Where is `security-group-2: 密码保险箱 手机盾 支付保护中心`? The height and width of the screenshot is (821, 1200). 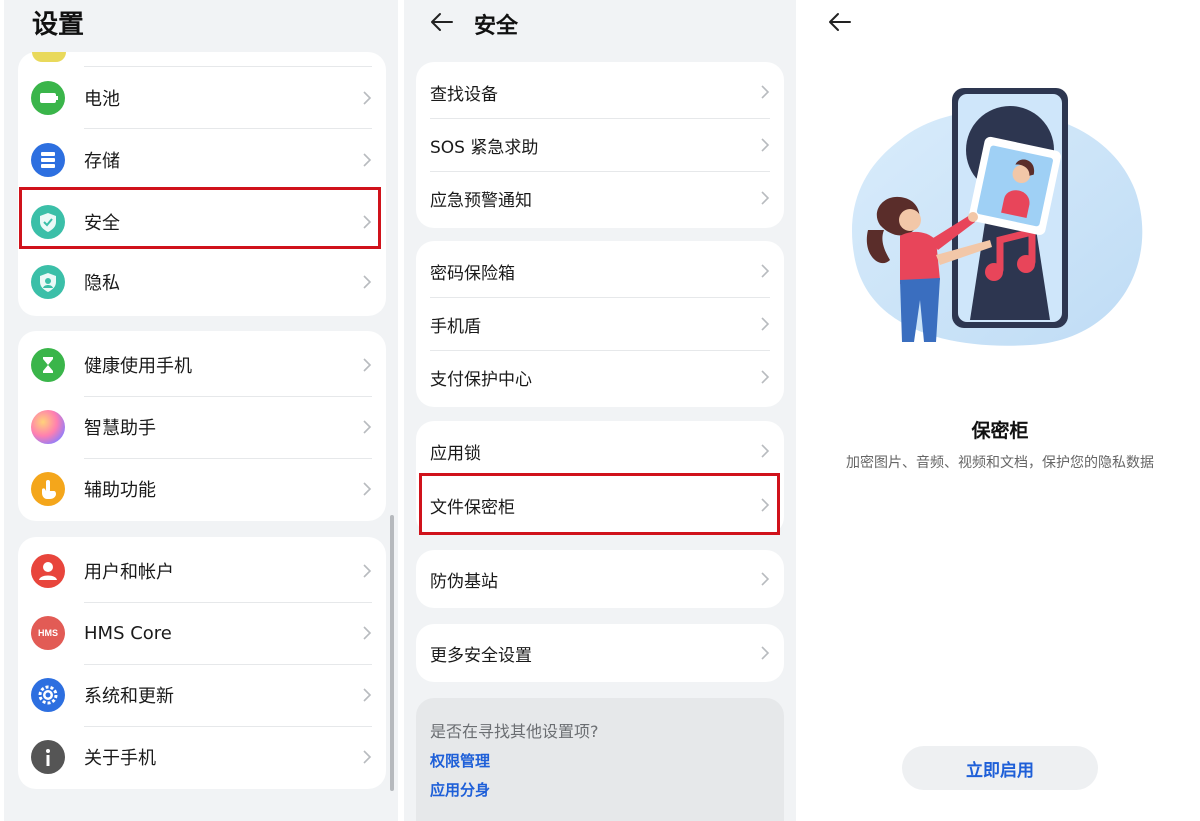
security-group-2: 密码保险箱 手机盾 支付保护中心 is located at coordinates (600, 324).